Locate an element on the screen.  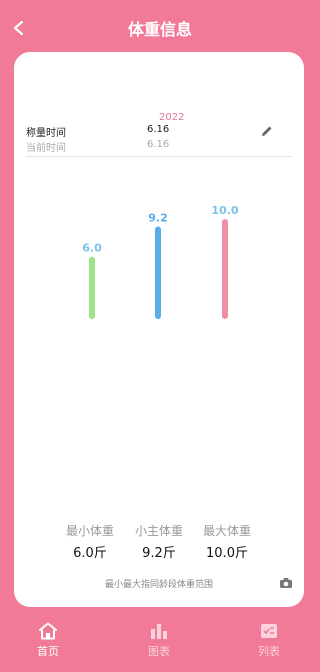
weight-bar-chart: 6.0最小9.2小主10.0最大 is located at coordinates (160, 261).